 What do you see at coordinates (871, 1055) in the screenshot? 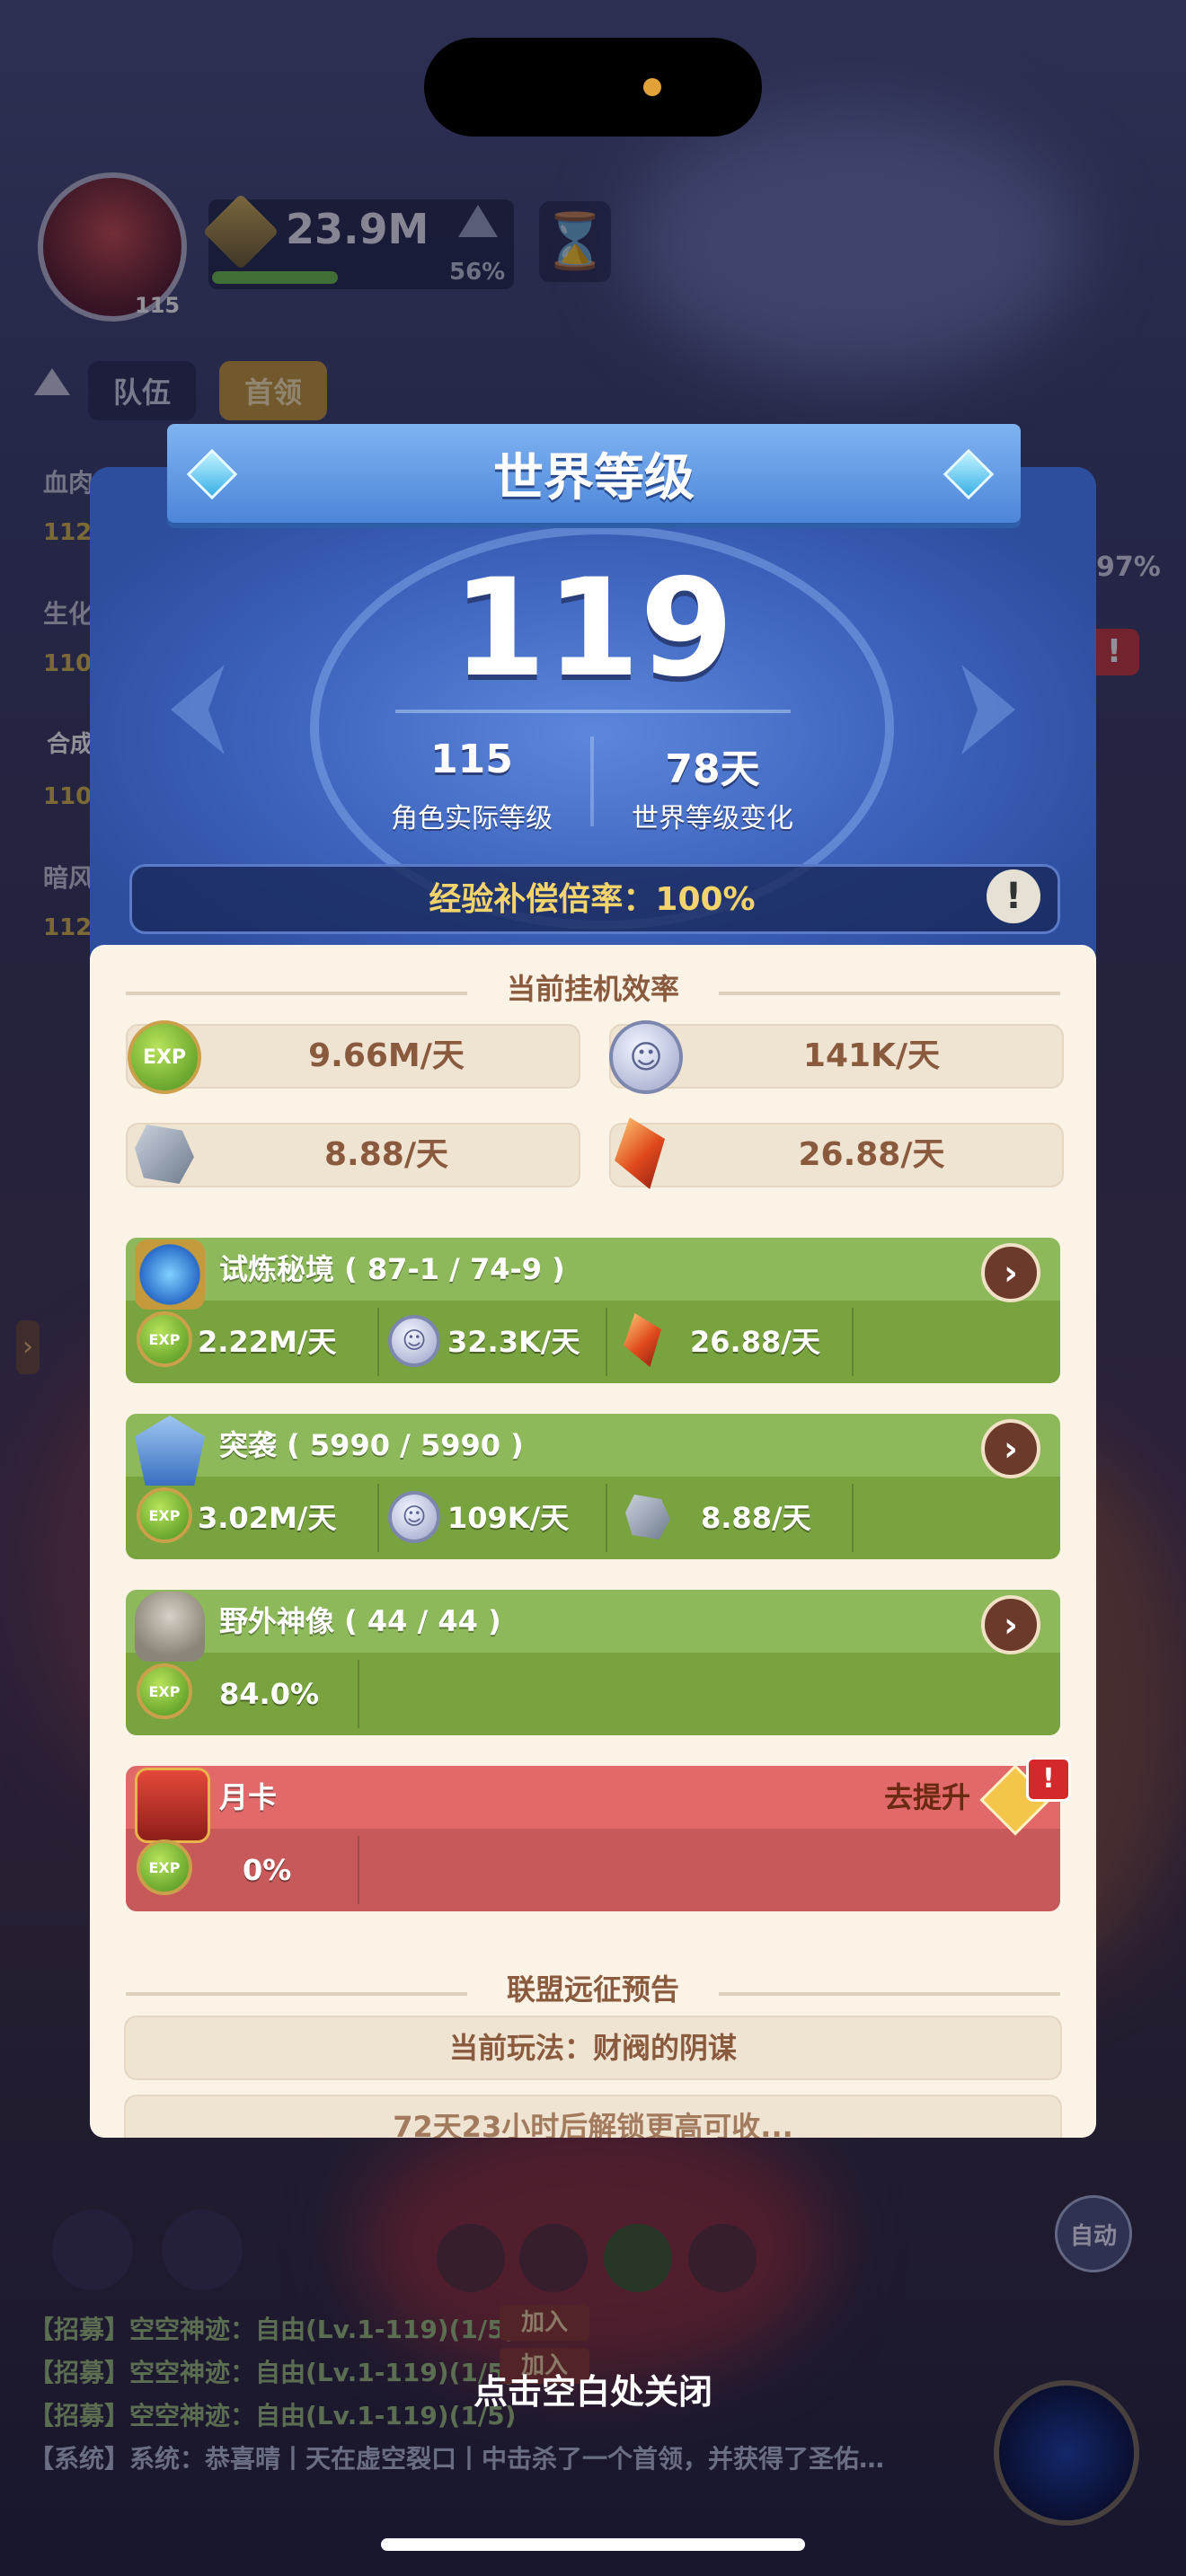
I see `efficiency-silver-value: 141K/天` at bounding box center [871, 1055].